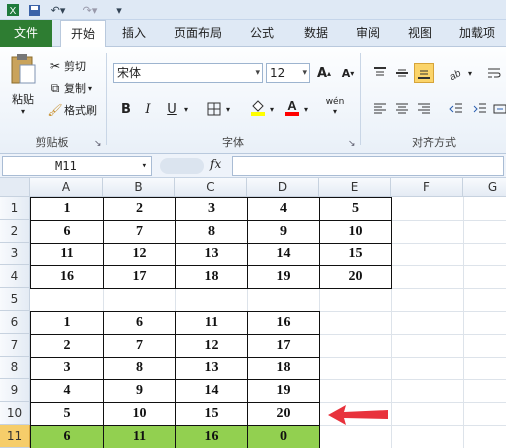 Image resolution: width=506 pixels, height=448 pixels. Describe the element at coordinates (139, 231) in the screenshot. I see `cell-b2: 7` at that location.